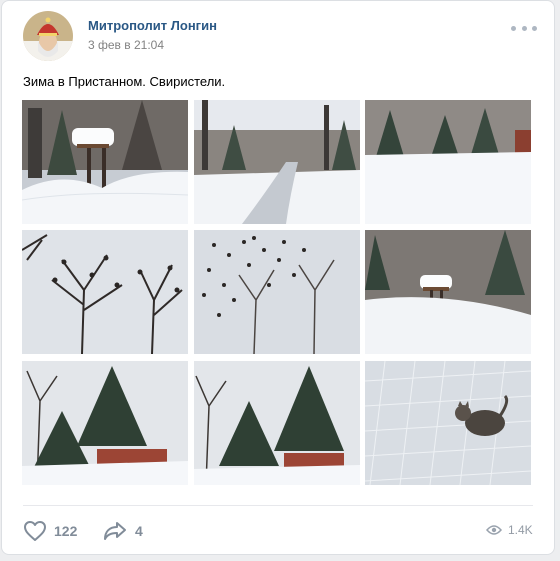  Describe the element at coordinates (48, 36) in the screenshot. I see `author-avatar` at that location.